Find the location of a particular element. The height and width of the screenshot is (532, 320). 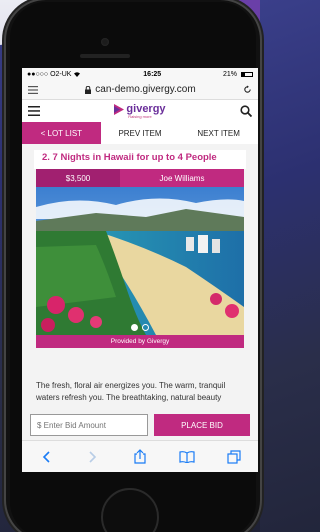

site-header: givergy Raising more is located at coordinates (140, 111).